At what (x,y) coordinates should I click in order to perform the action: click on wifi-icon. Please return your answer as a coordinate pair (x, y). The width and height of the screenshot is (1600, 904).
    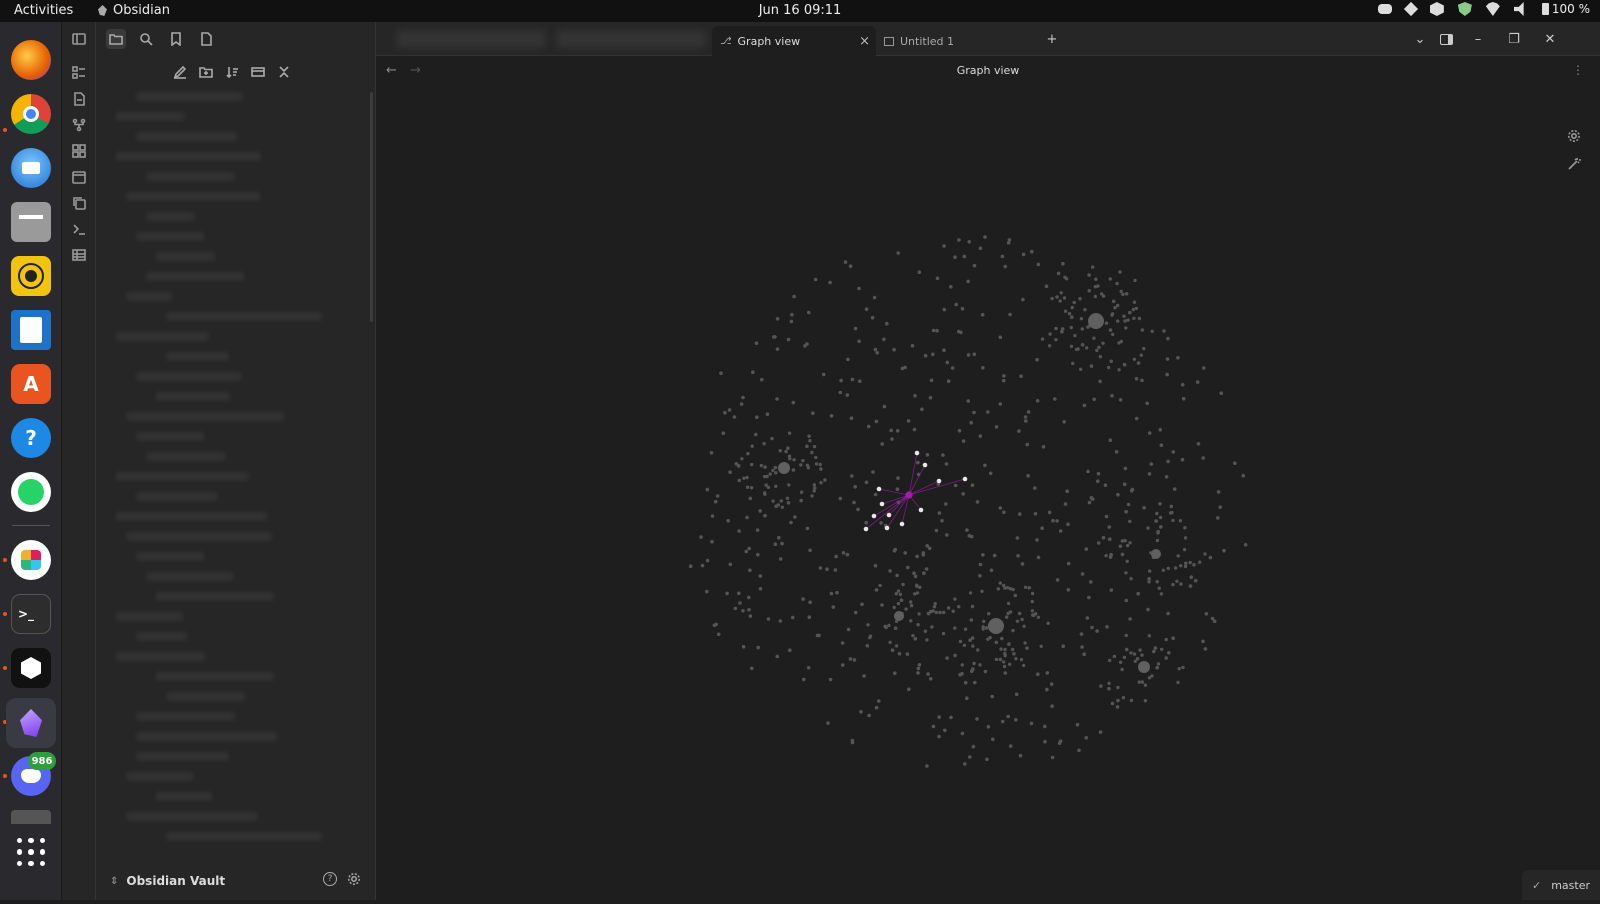
    Looking at the image, I should click on (1493, 9).